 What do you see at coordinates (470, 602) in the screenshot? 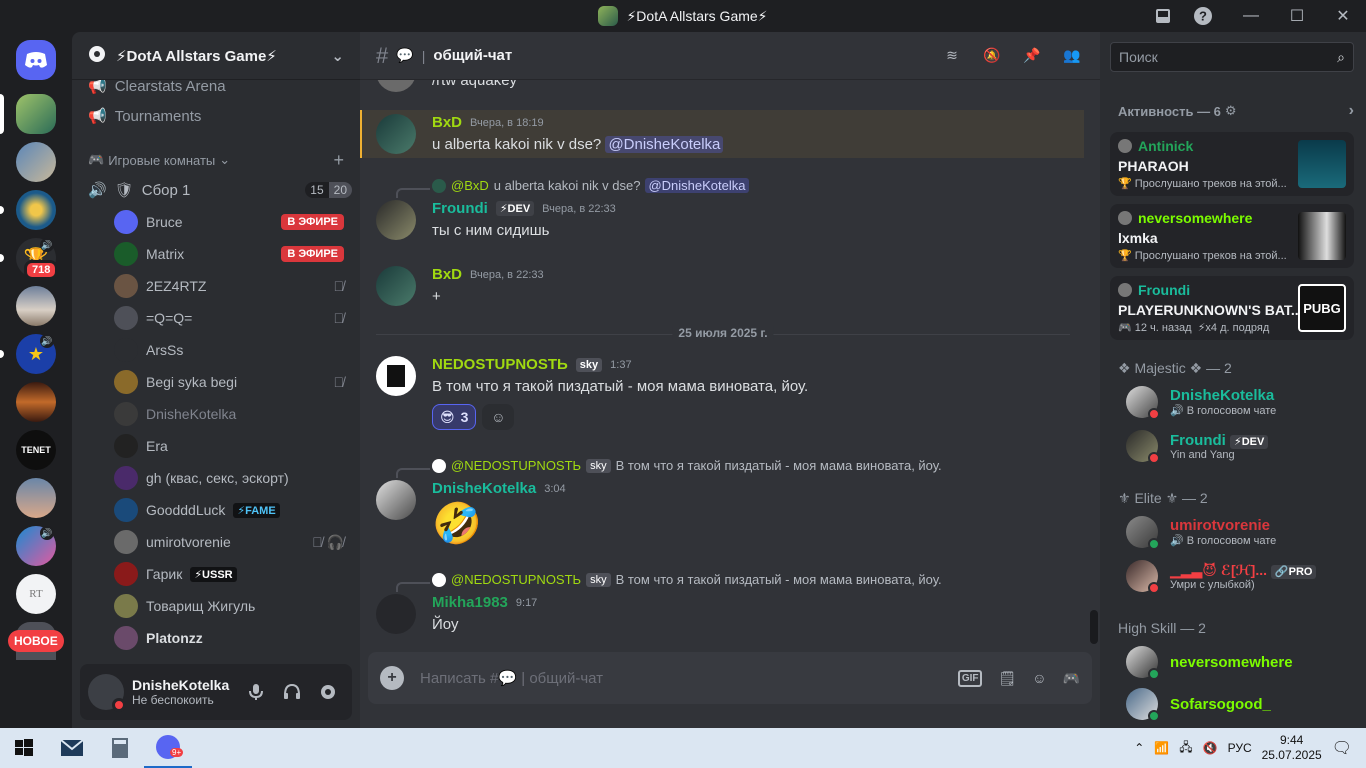
I see `author-name: Mikha1983` at bounding box center [470, 602].